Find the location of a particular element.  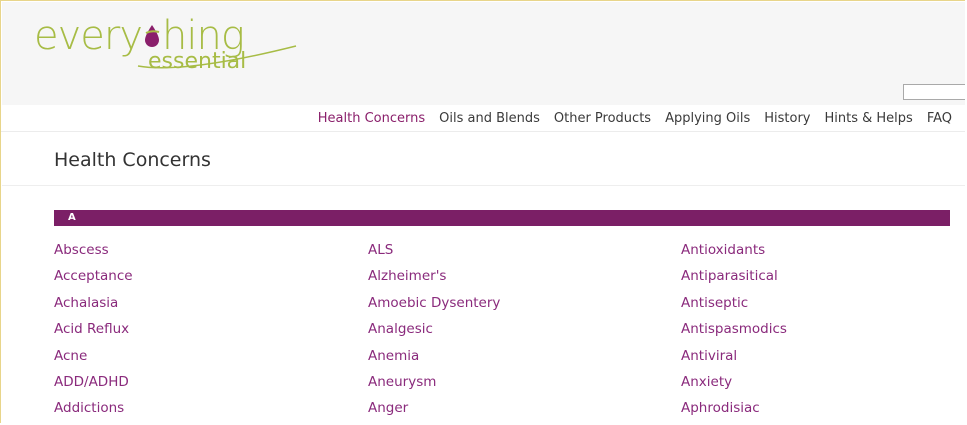

concern-link: Antioxidants is located at coordinates (734, 253).